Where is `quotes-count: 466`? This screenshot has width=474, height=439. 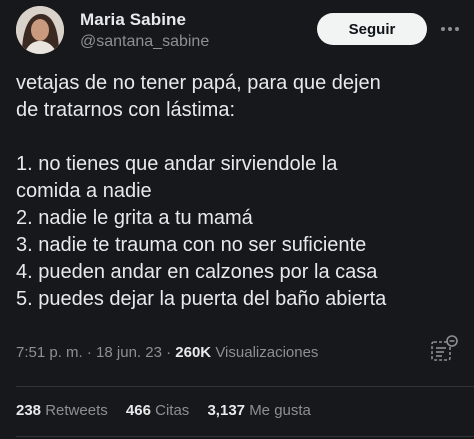
quotes-count: 466 is located at coordinates (138, 410).